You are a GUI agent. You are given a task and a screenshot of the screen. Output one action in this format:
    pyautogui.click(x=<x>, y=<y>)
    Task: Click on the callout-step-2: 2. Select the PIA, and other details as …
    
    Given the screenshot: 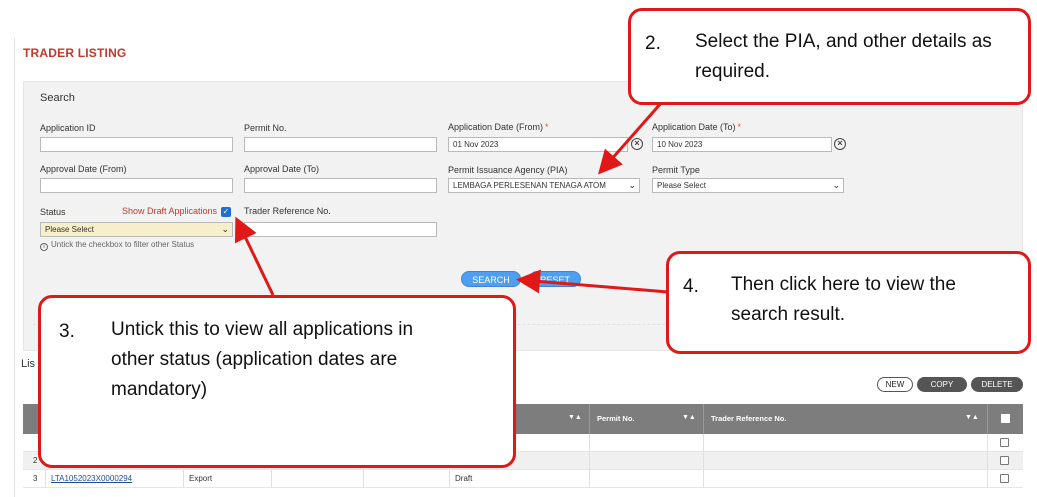 What is the action you would take?
    pyautogui.click(x=829, y=56)
    